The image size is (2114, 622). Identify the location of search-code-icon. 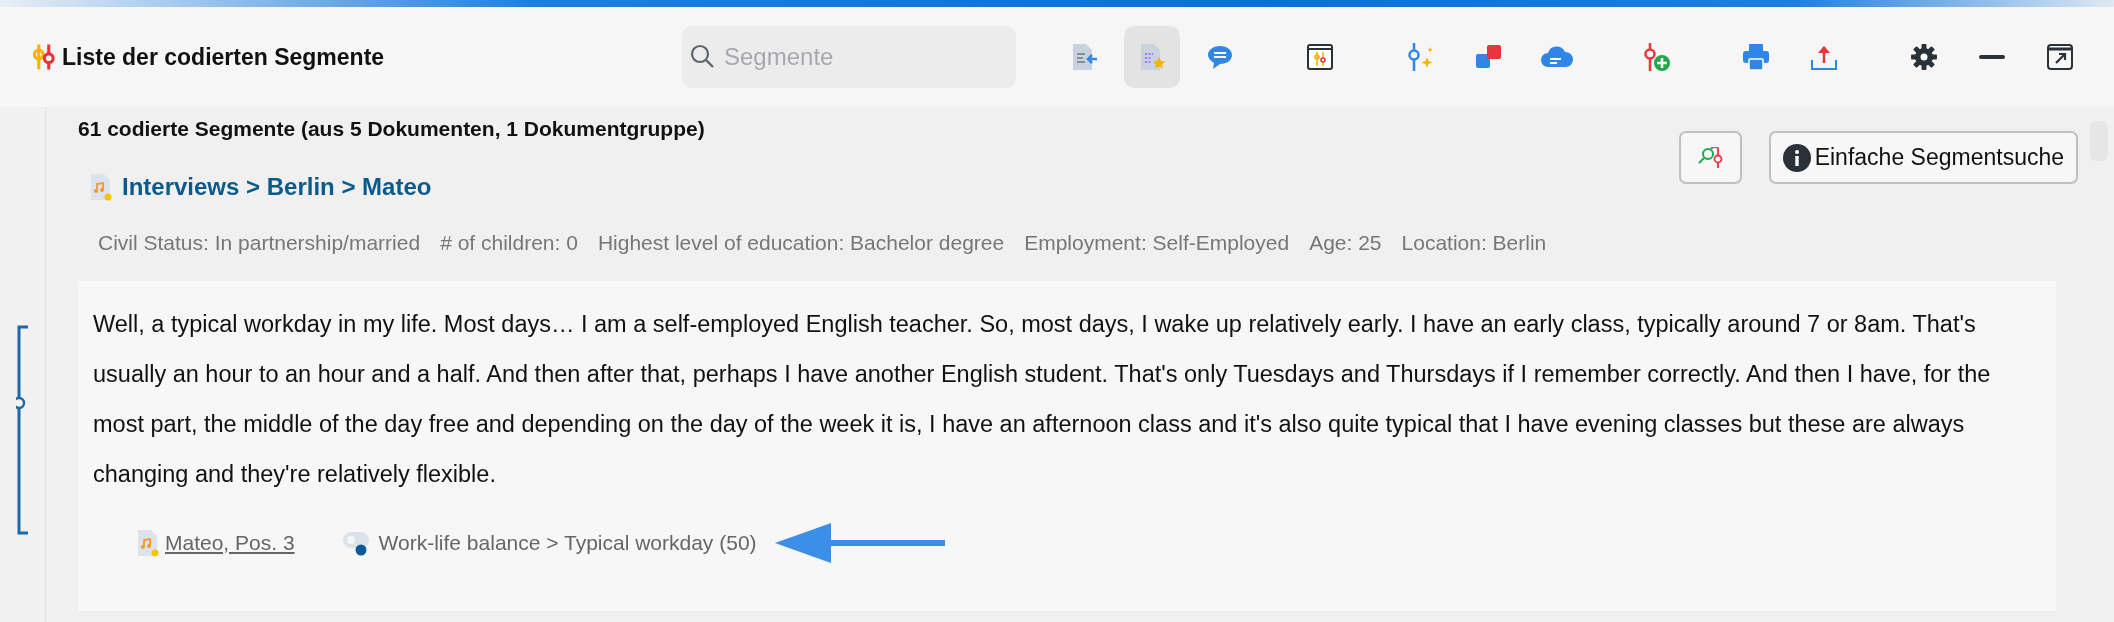
(1710, 157).